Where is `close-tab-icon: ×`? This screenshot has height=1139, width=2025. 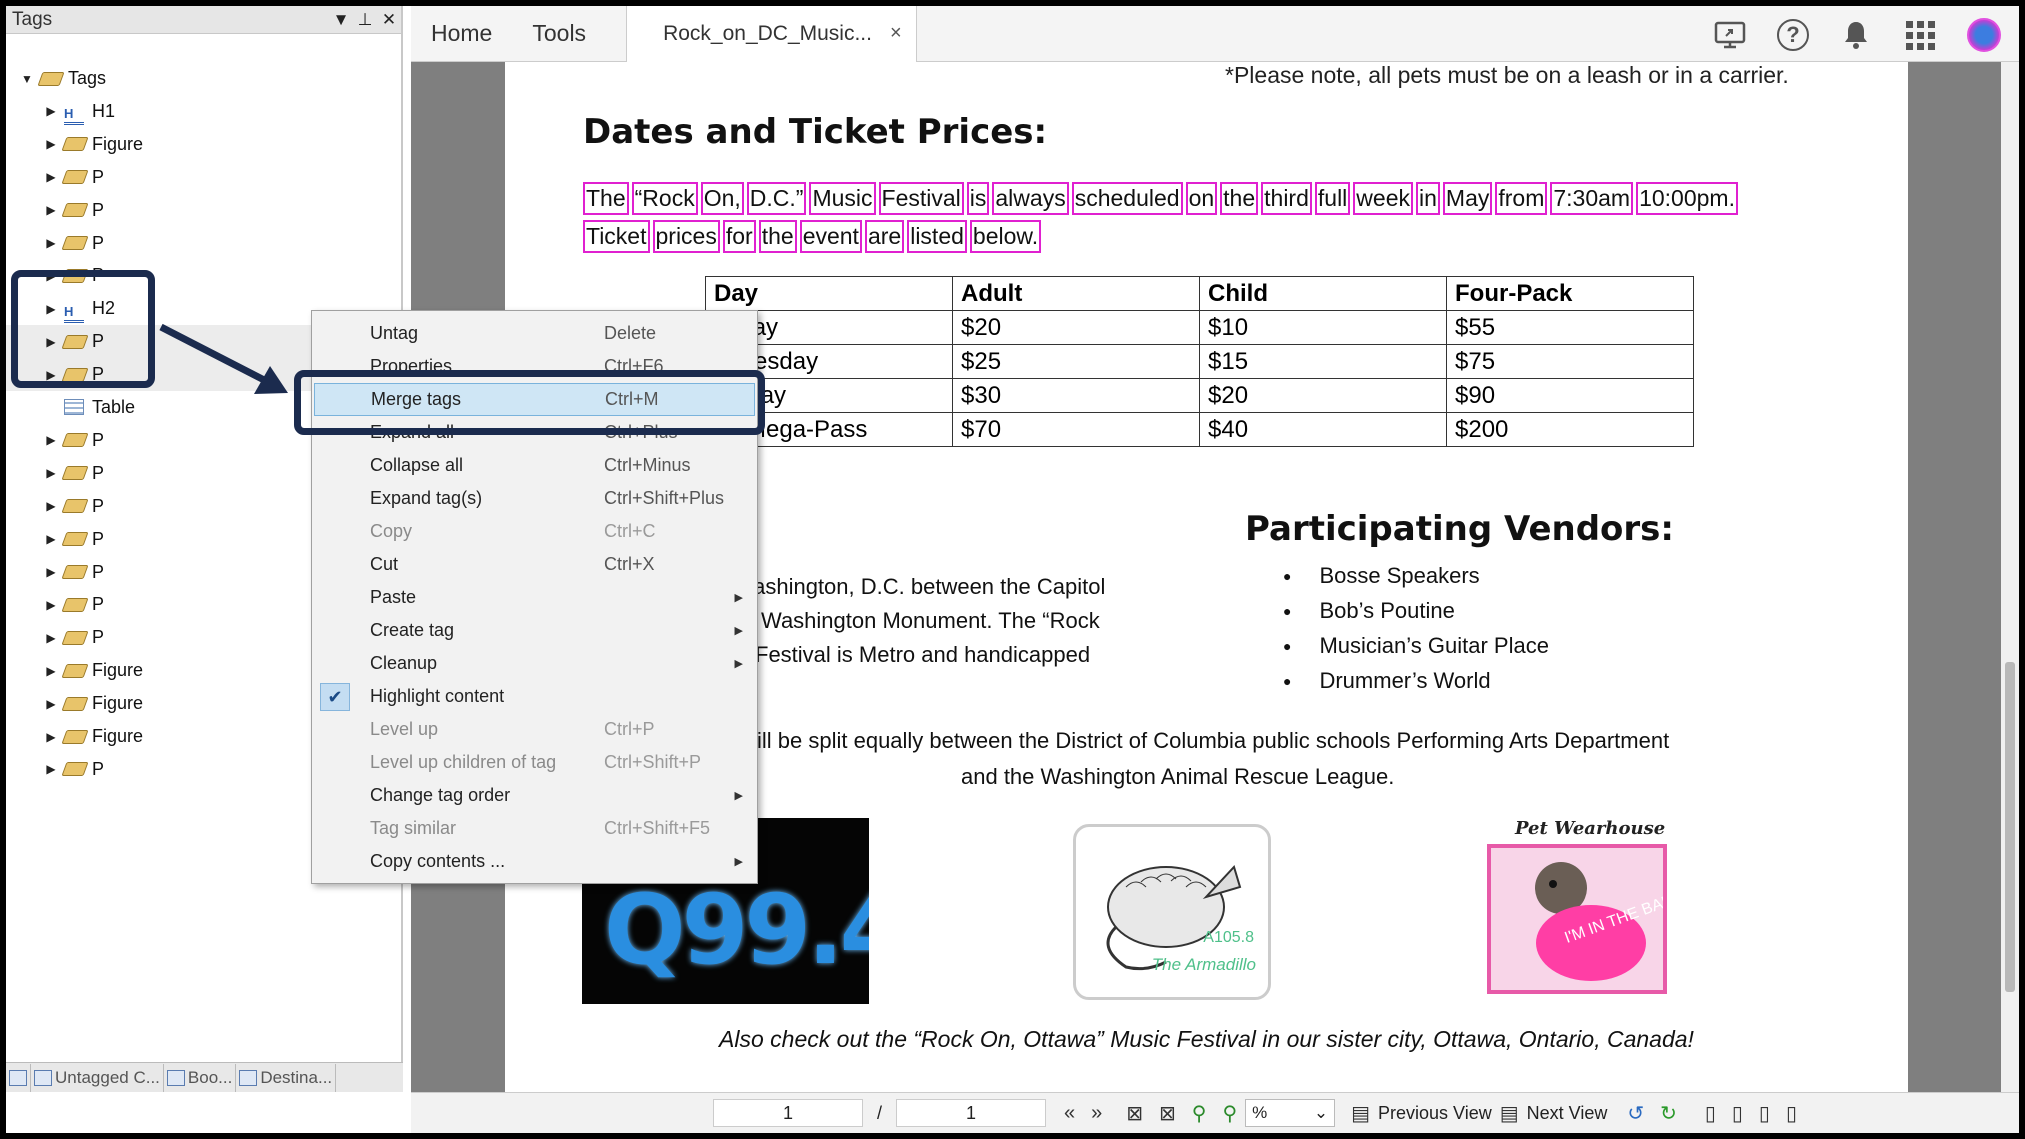 close-tab-icon: × is located at coordinates (896, 33).